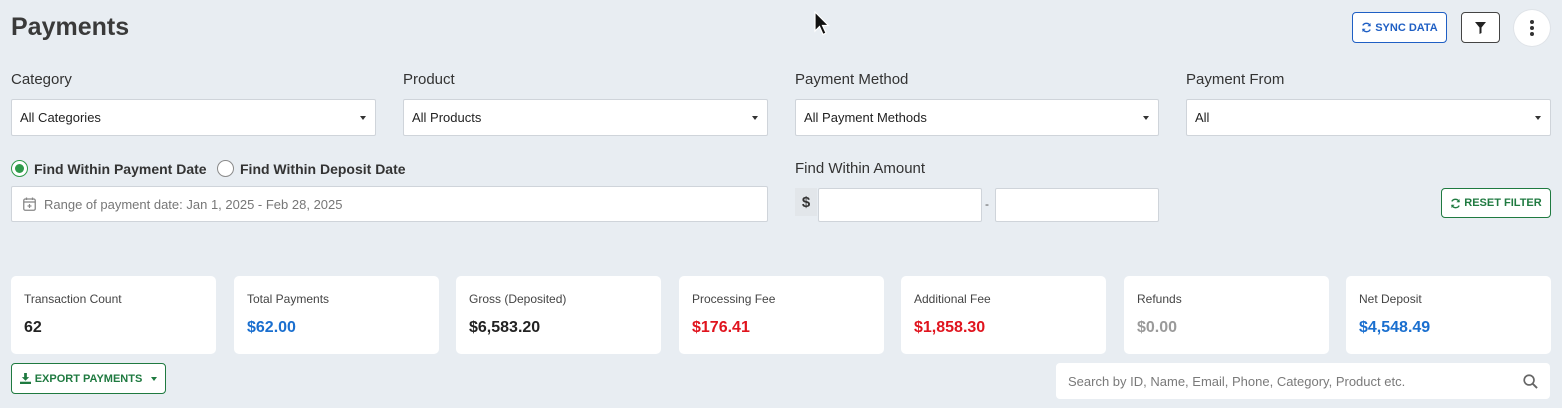  What do you see at coordinates (952, 299) in the screenshot?
I see `stat-label: Additional Fee` at bounding box center [952, 299].